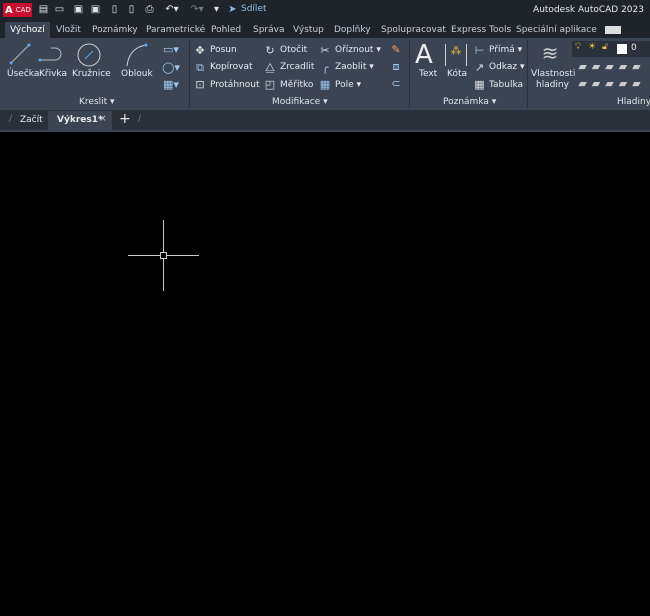 This screenshot has width=650, height=616. Describe the element at coordinates (457, 74) in the screenshot. I see `tool-kota: Kóta` at that location.